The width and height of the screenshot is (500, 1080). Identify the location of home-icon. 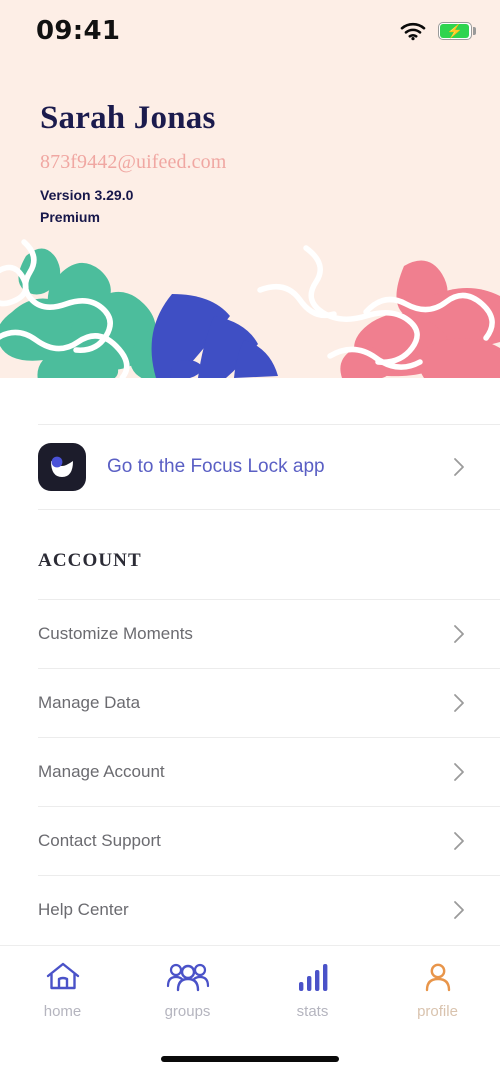
(63, 977).